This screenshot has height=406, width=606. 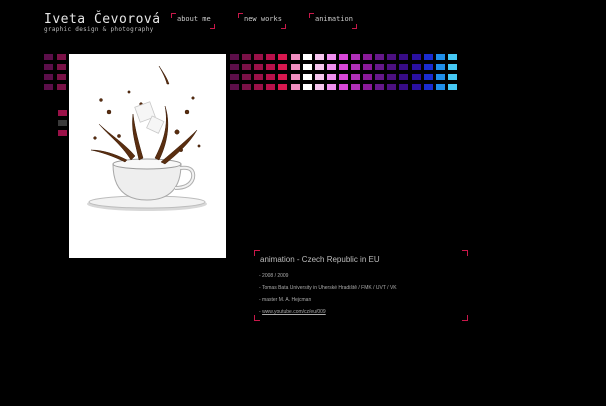 What do you see at coordinates (99, 29) in the screenshot?
I see `site-tagline: graphic design & photography` at bounding box center [99, 29].